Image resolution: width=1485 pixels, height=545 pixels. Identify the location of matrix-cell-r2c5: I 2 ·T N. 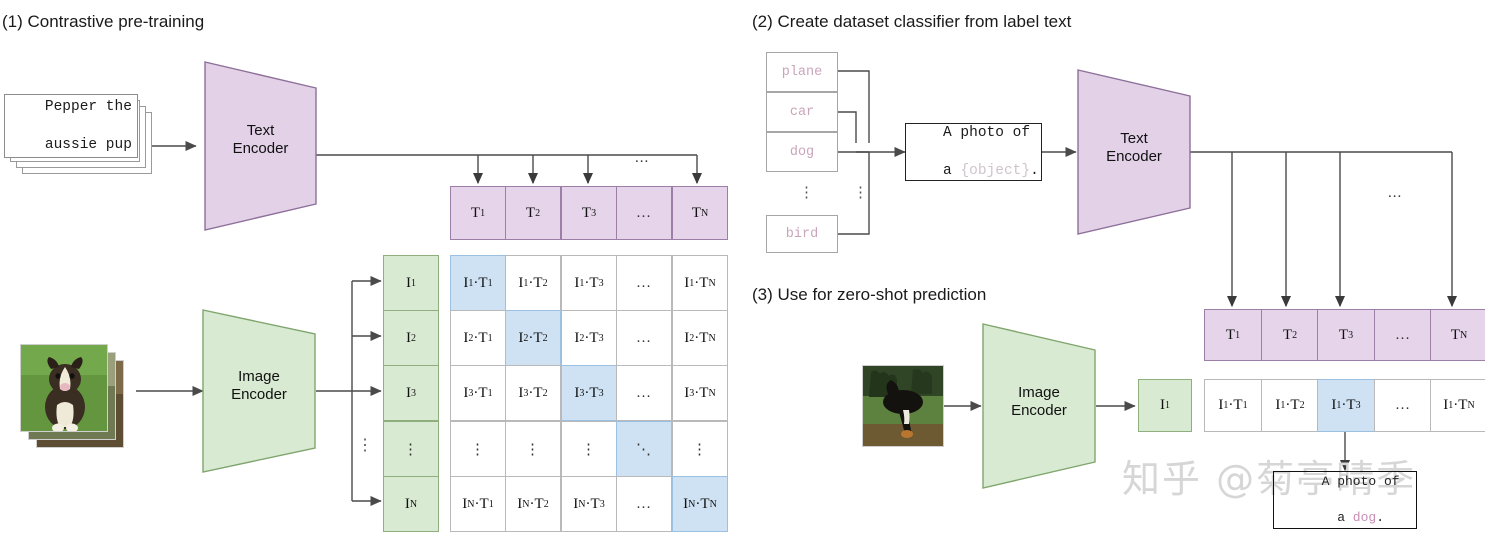
(700, 338).